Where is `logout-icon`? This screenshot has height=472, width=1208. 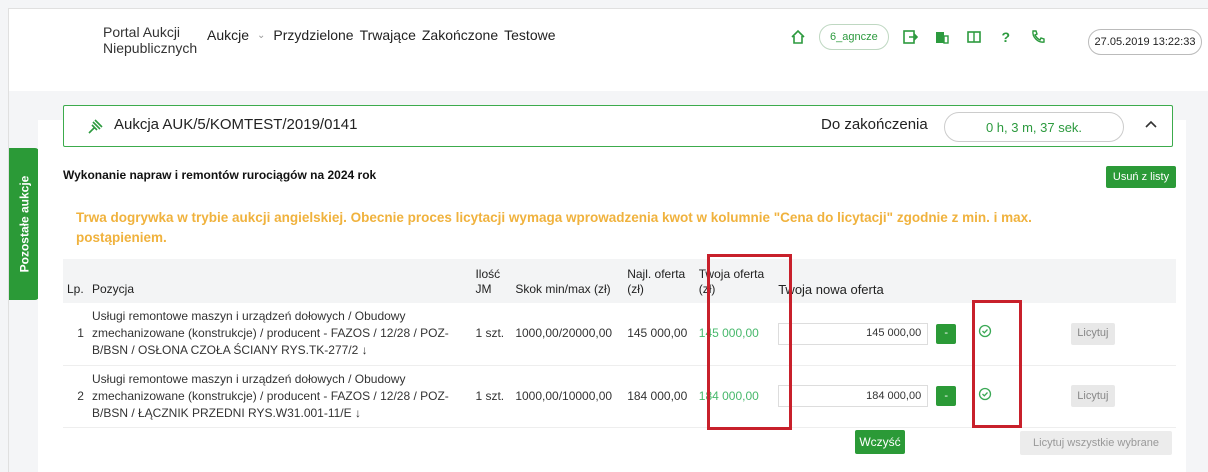
logout-icon is located at coordinates (910, 37).